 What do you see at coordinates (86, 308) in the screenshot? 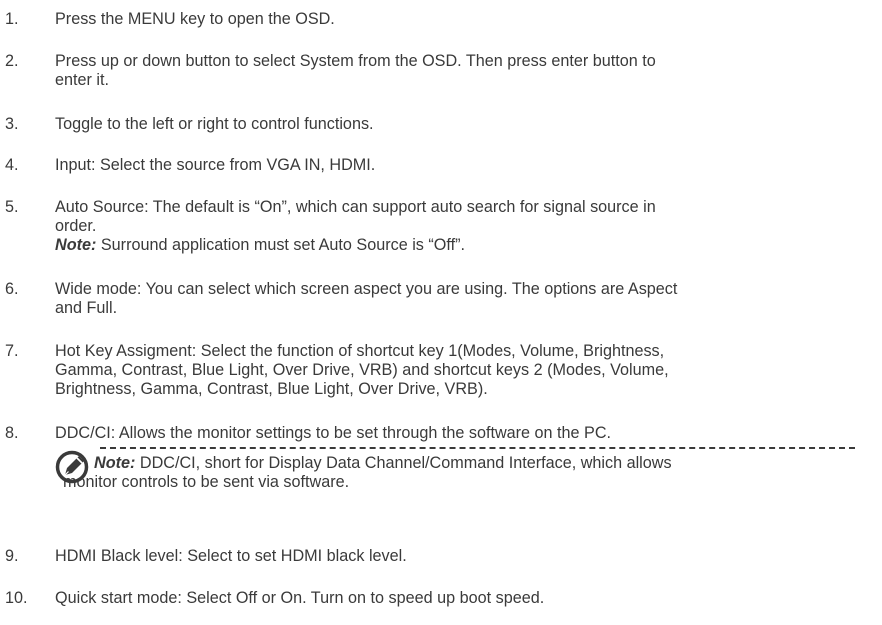
I see `item-text-line: and Full.` at bounding box center [86, 308].